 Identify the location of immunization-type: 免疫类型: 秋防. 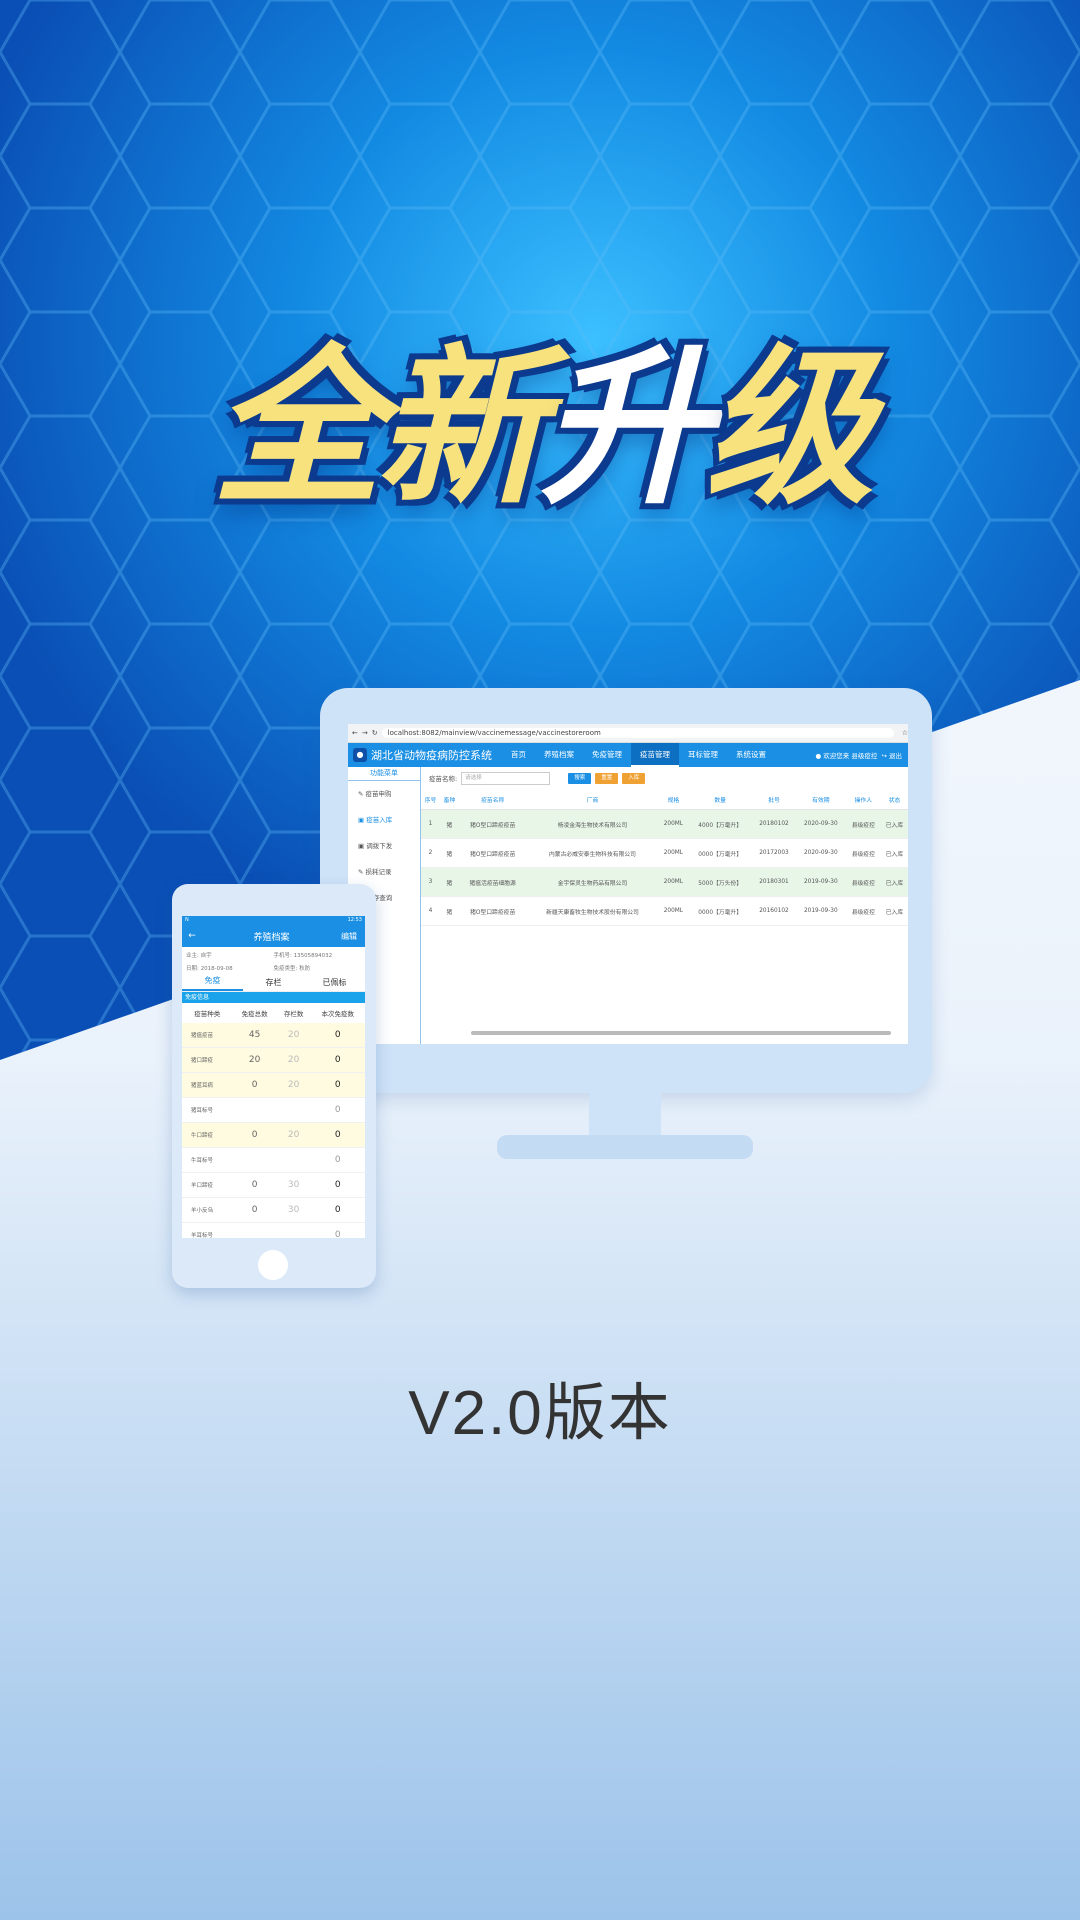
(292, 968).